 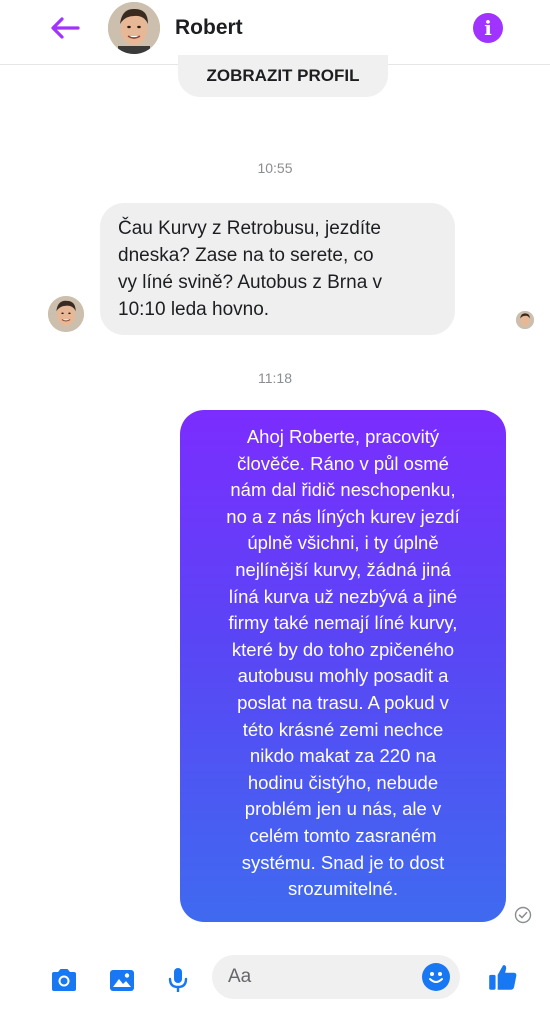 What do you see at coordinates (343, 809) in the screenshot?
I see `message-line: problém jen u nás, ale v` at bounding box center [343, 809].